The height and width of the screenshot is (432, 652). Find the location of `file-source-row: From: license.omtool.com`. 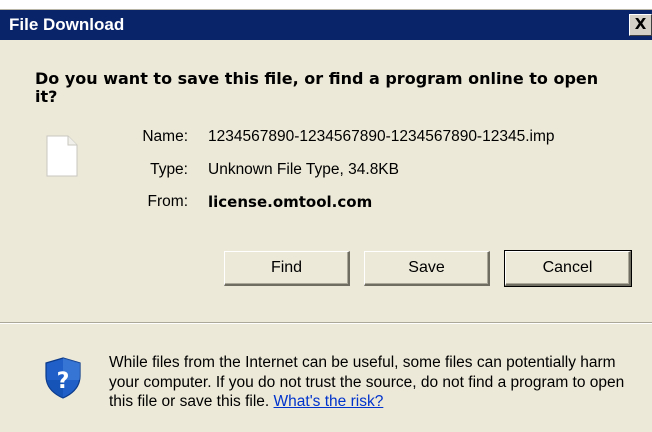

file-source-row: From: license.omtool.com is located at coordinates (326, 202).